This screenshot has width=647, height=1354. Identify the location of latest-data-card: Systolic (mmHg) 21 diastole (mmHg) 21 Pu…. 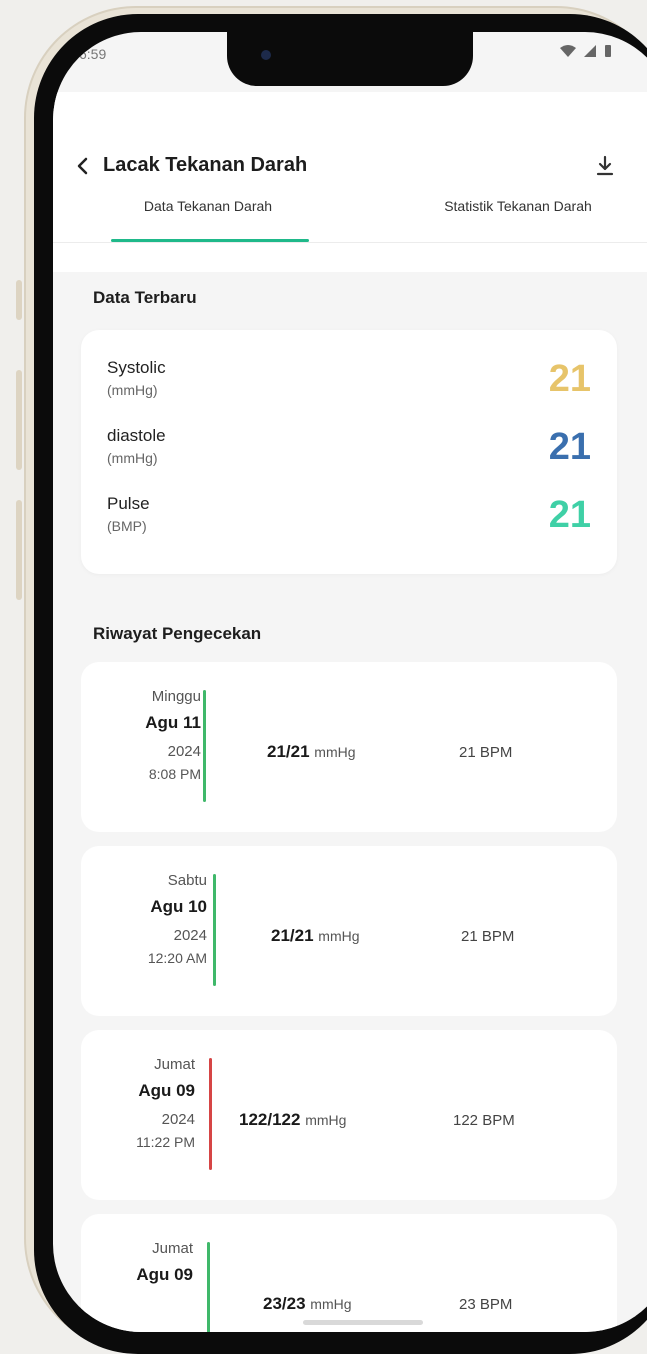
(349, 452).